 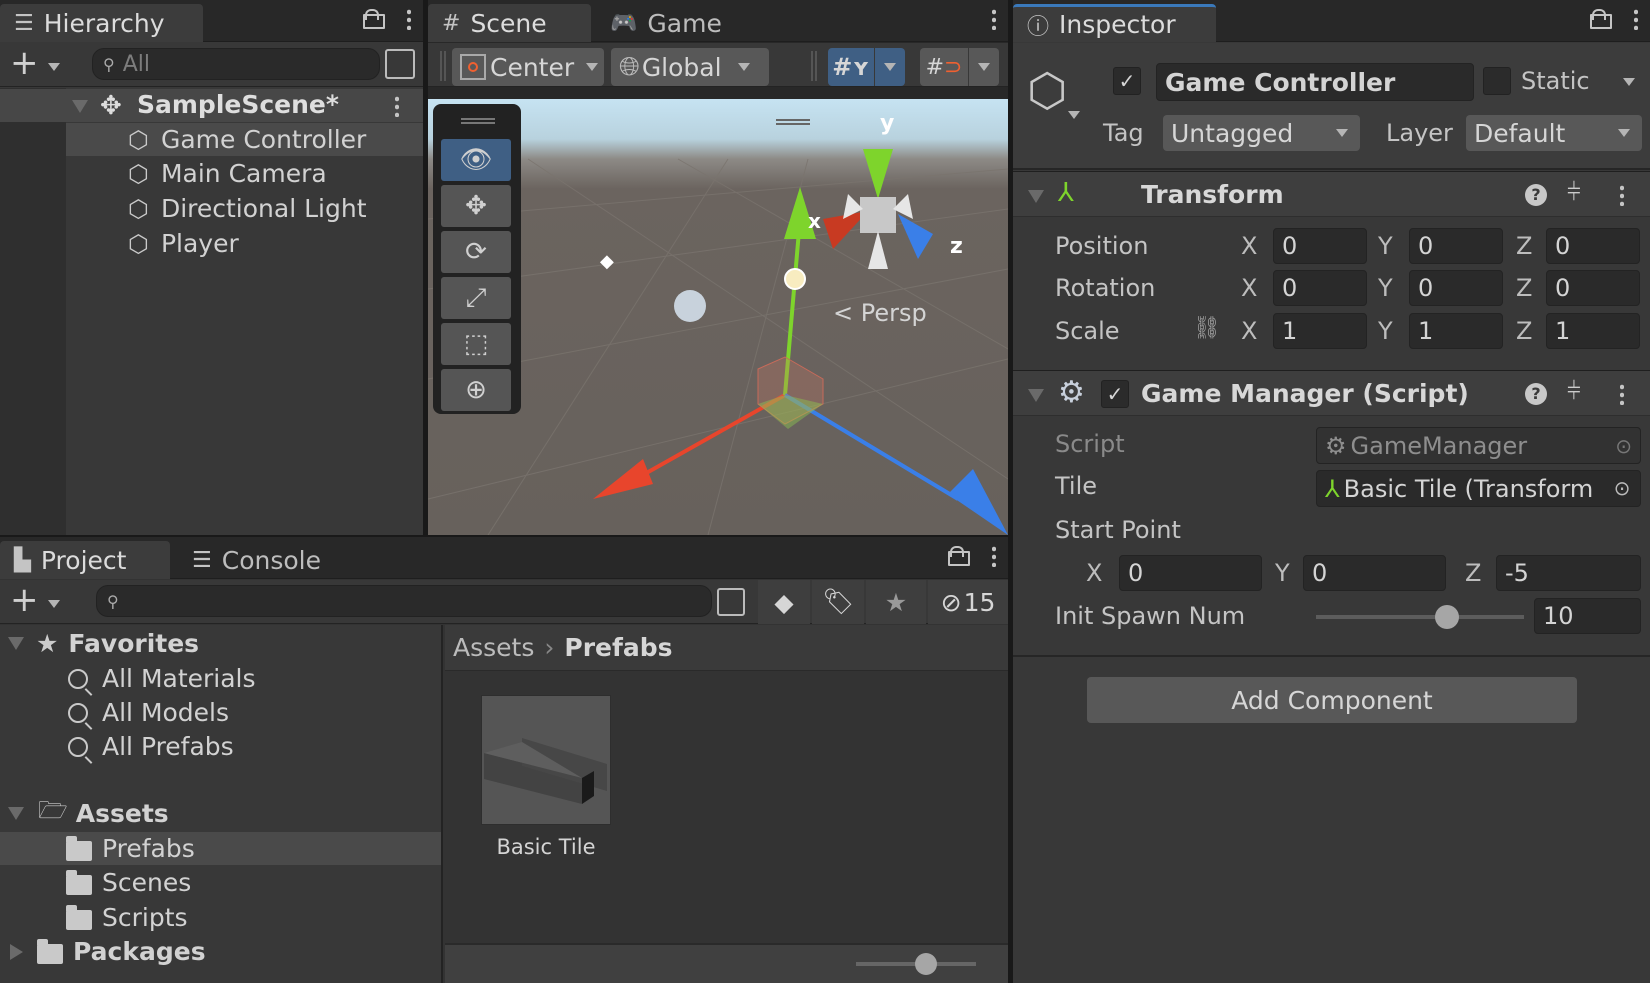 I want to click on gameobject-icon: ⬡, so click(x=1047, y=90).